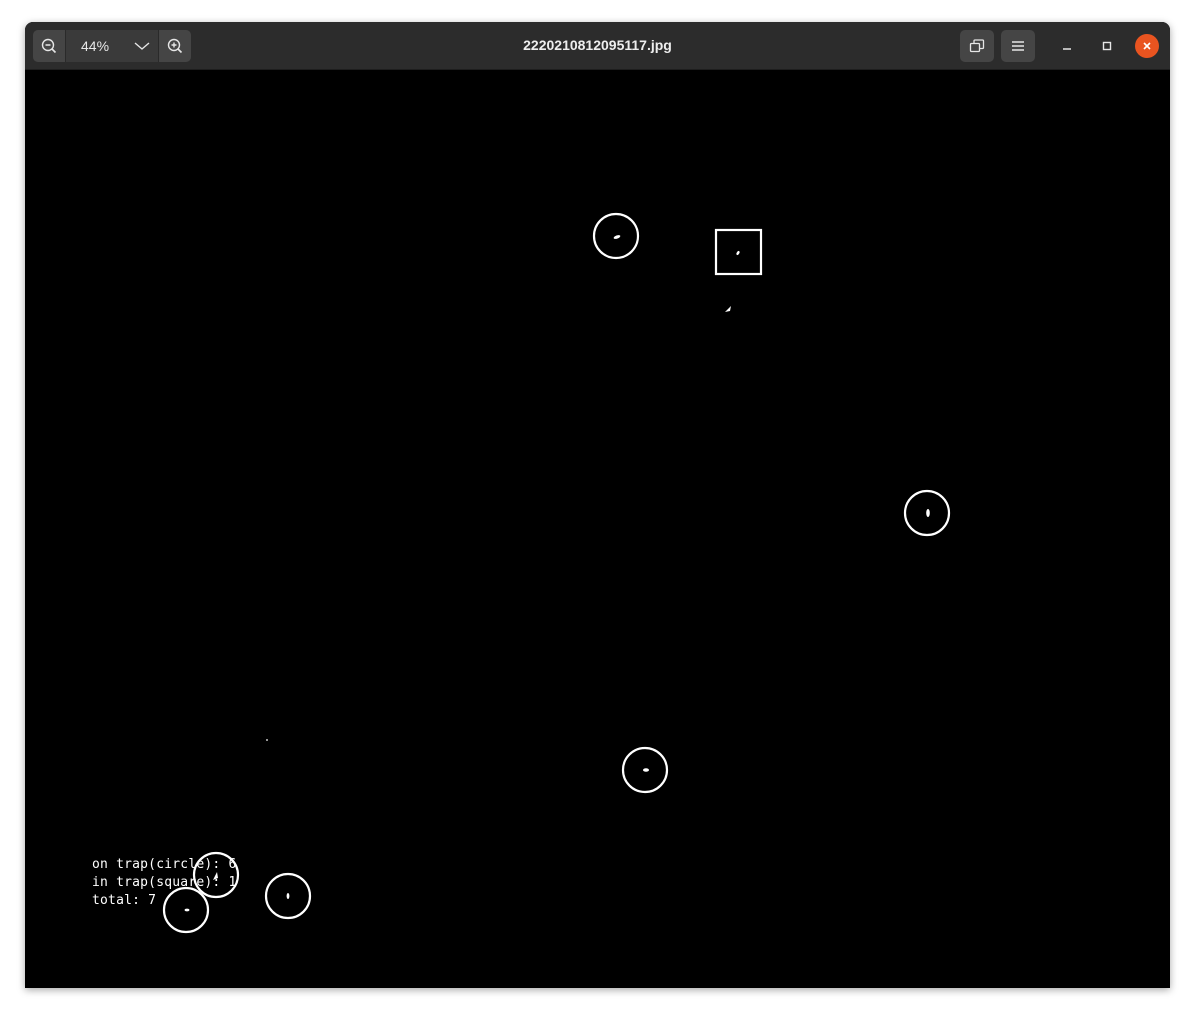 The height and width of the screenshot is (1017, 1196). I want to click on zoom-level-value: 44%, so click(95, 46).